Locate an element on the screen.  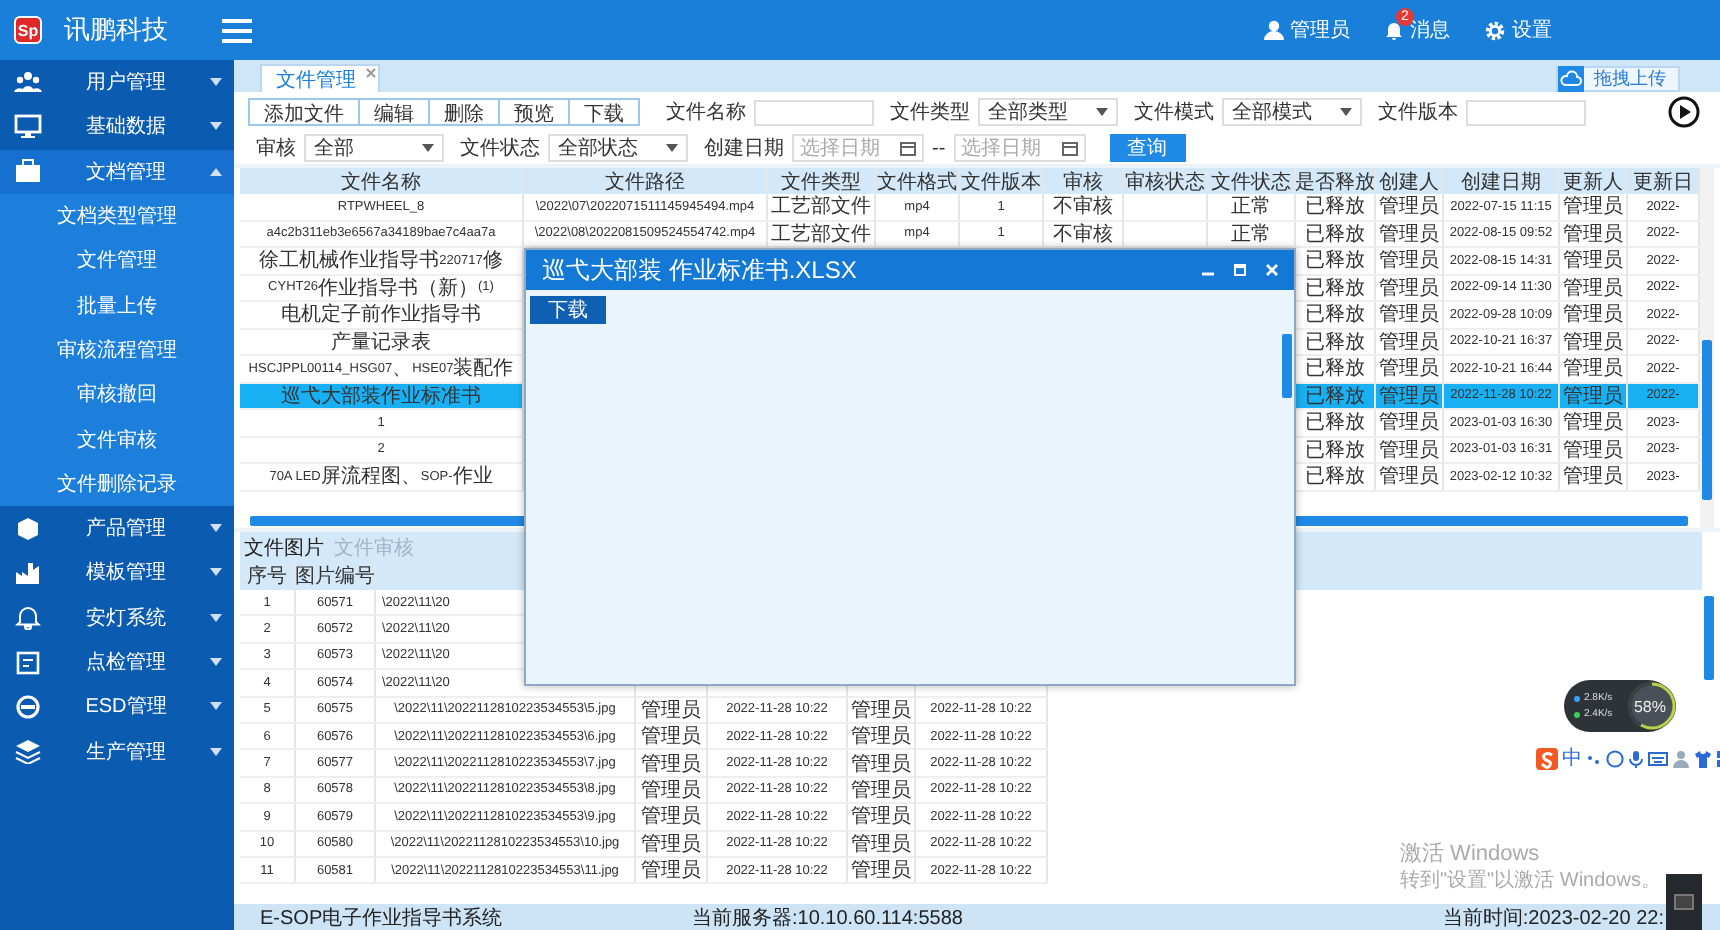
taskbar-button is located at coordinates (1684, 902).